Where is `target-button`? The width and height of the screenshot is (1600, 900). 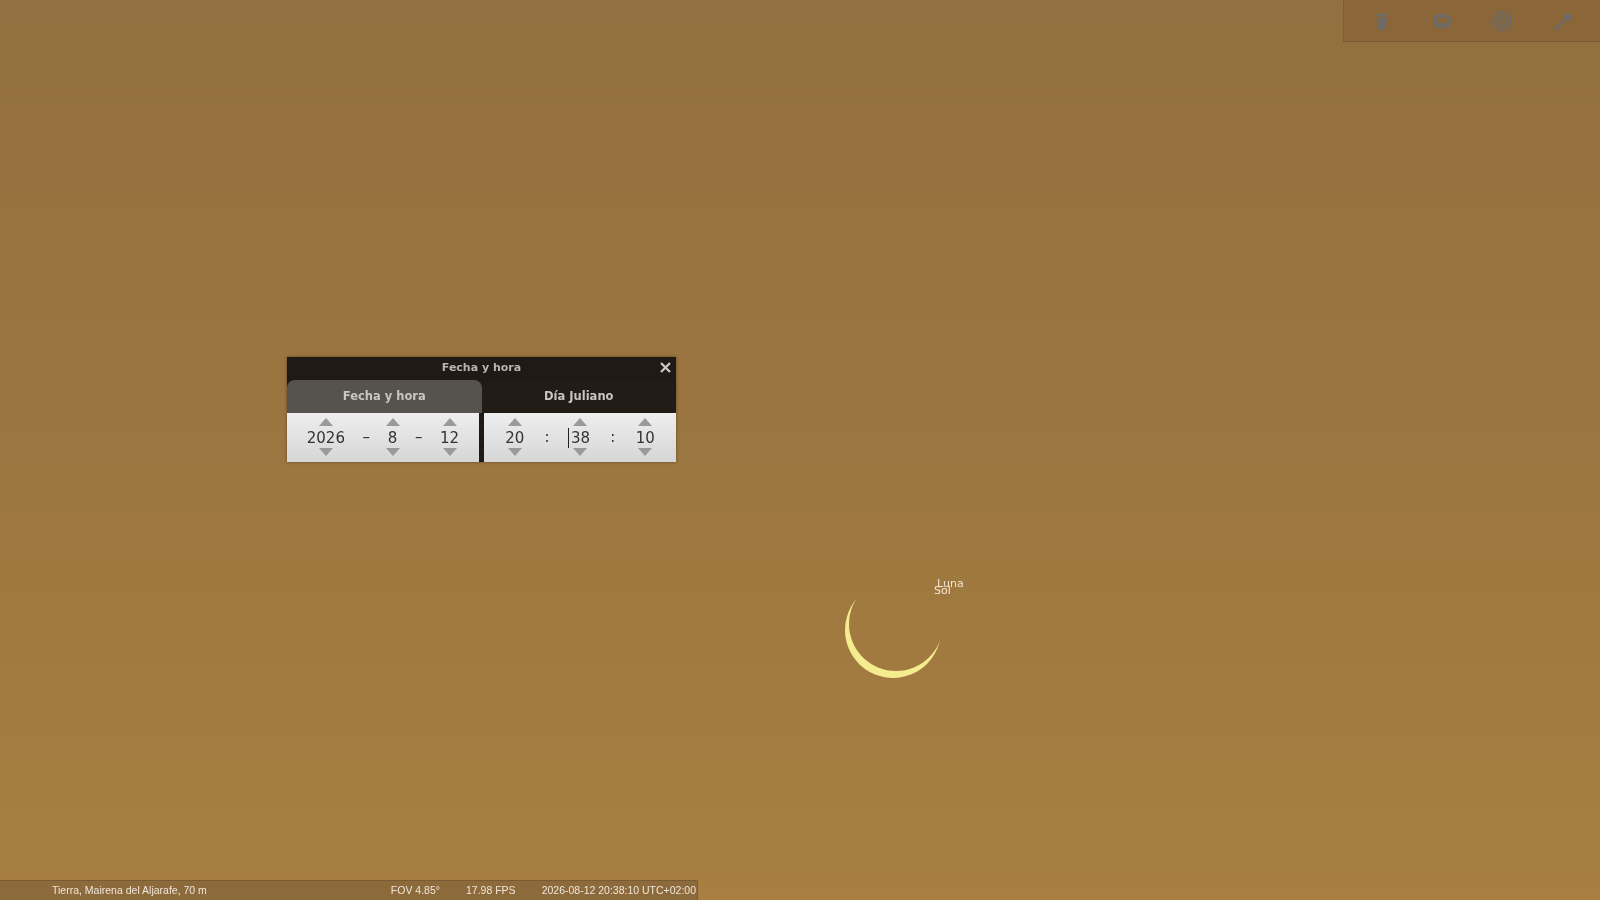
target-button is located at coordinates (1502, 20).